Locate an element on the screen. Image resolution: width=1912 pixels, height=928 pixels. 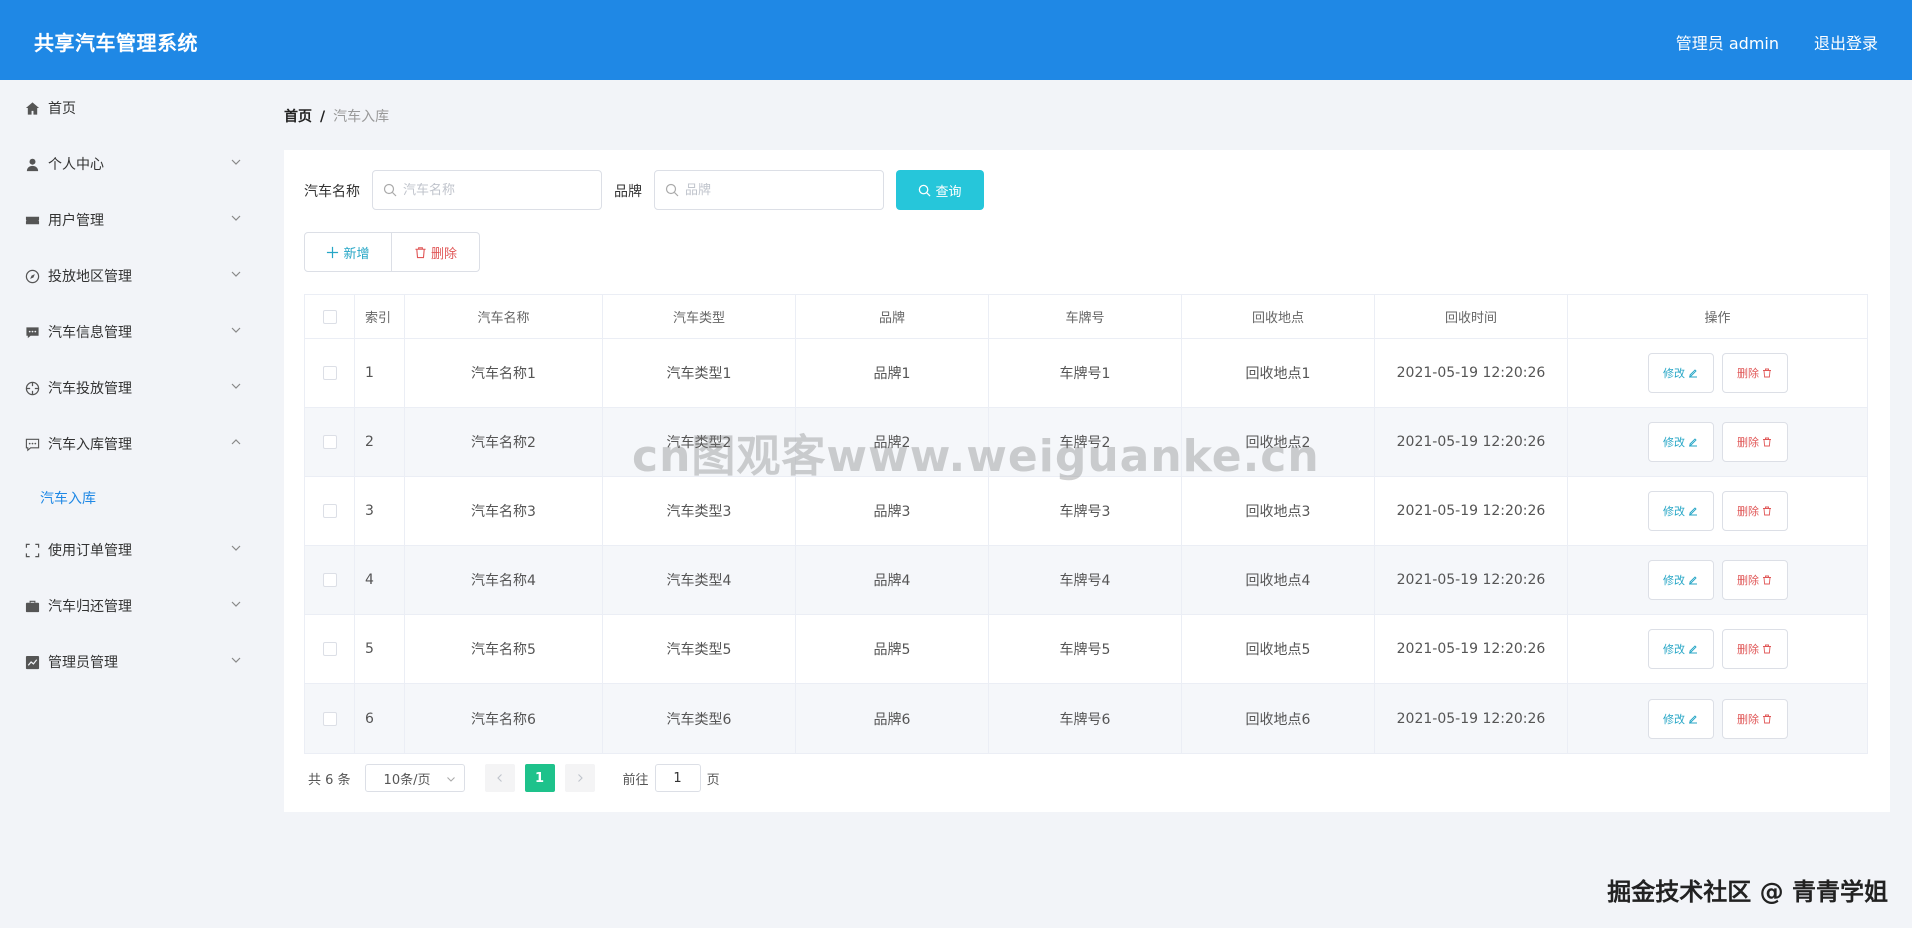
sidebar-item-label: 用户管理 is located at coordinates (76, 221).